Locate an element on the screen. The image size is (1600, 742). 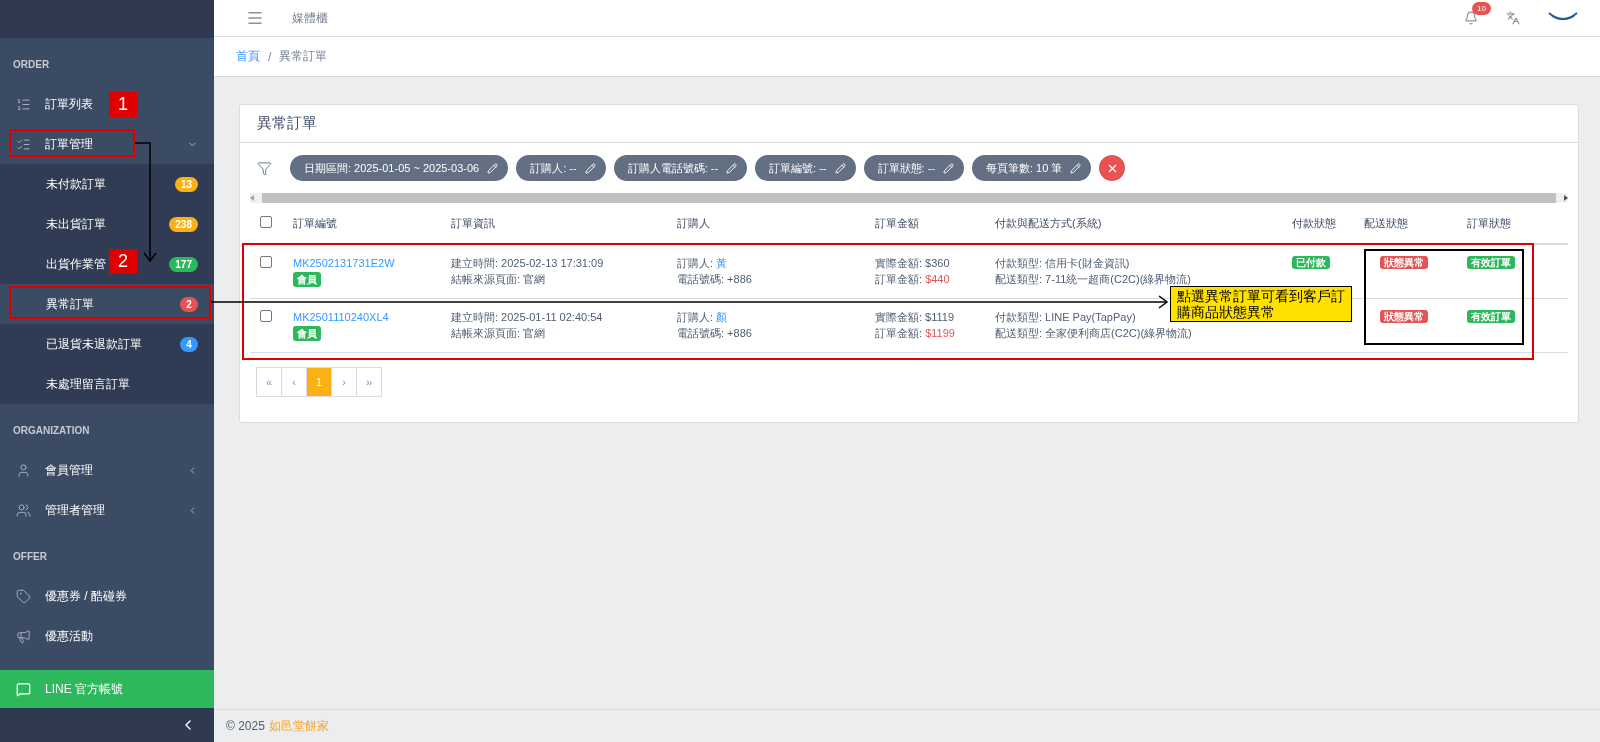
column-header: 付款狀態 is located at coordinates (1314, 222).